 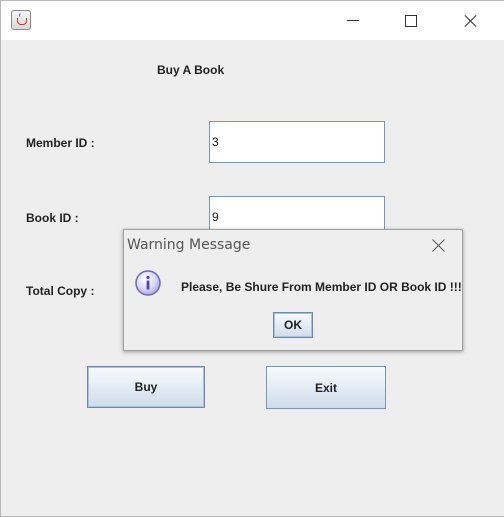 I want to click on exit-button: Exit, so click(x=326, y=387).